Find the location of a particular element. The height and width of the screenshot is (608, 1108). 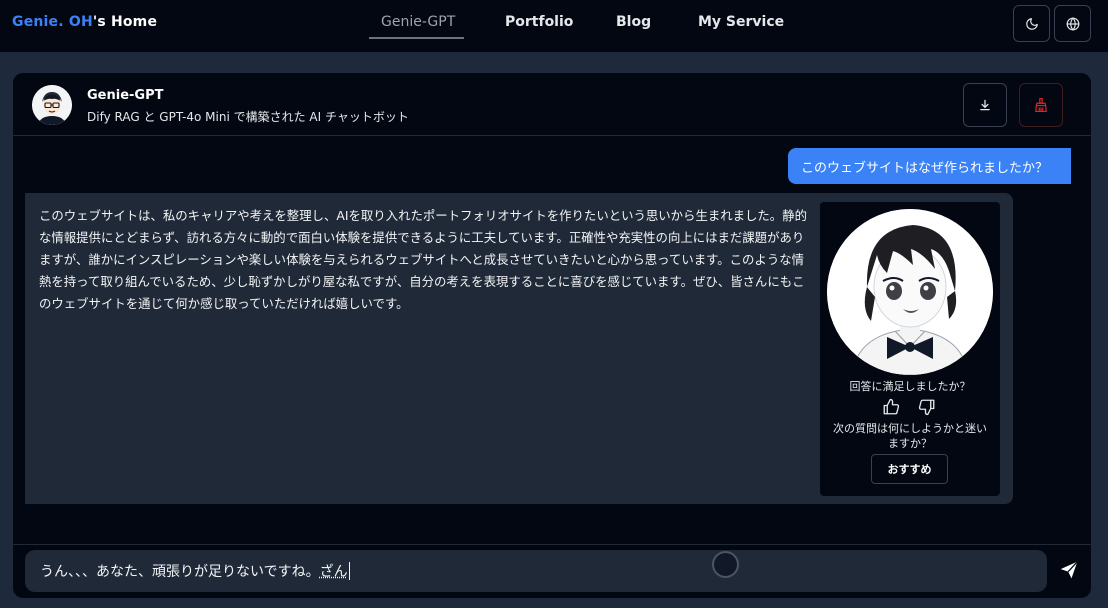

dislike-button is located at coordinates (928, 407).